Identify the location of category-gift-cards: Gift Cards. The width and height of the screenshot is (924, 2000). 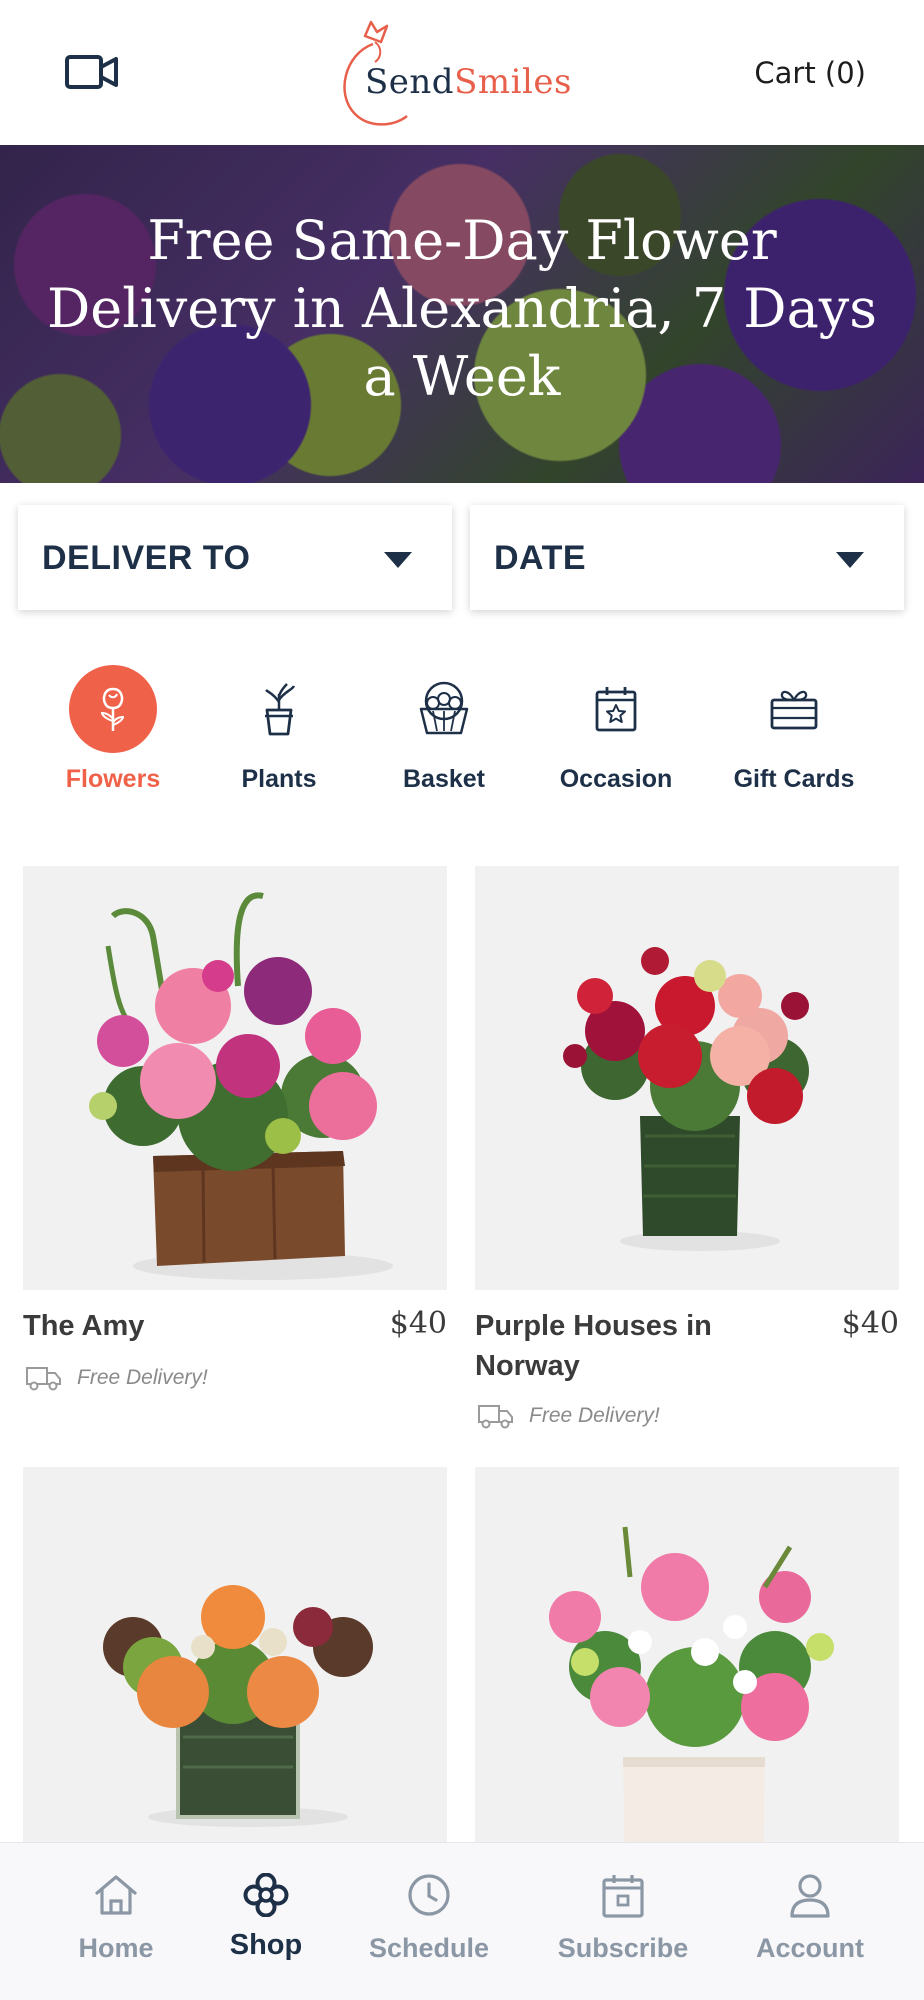
(794, 730).